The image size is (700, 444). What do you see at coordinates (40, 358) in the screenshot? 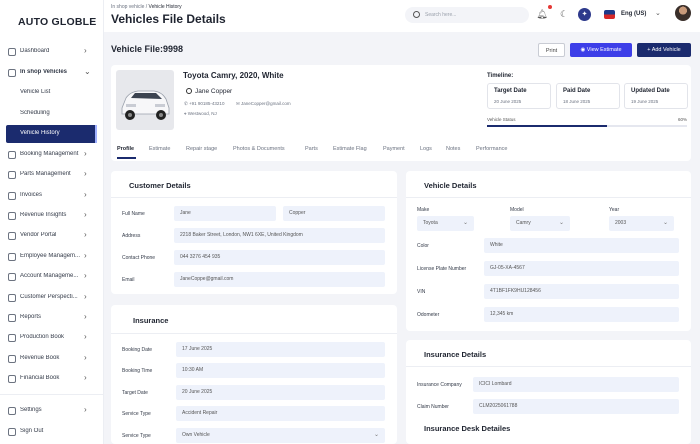
I see `sidebar-item-label: Revenue Book` at bounding box center [40, 358].